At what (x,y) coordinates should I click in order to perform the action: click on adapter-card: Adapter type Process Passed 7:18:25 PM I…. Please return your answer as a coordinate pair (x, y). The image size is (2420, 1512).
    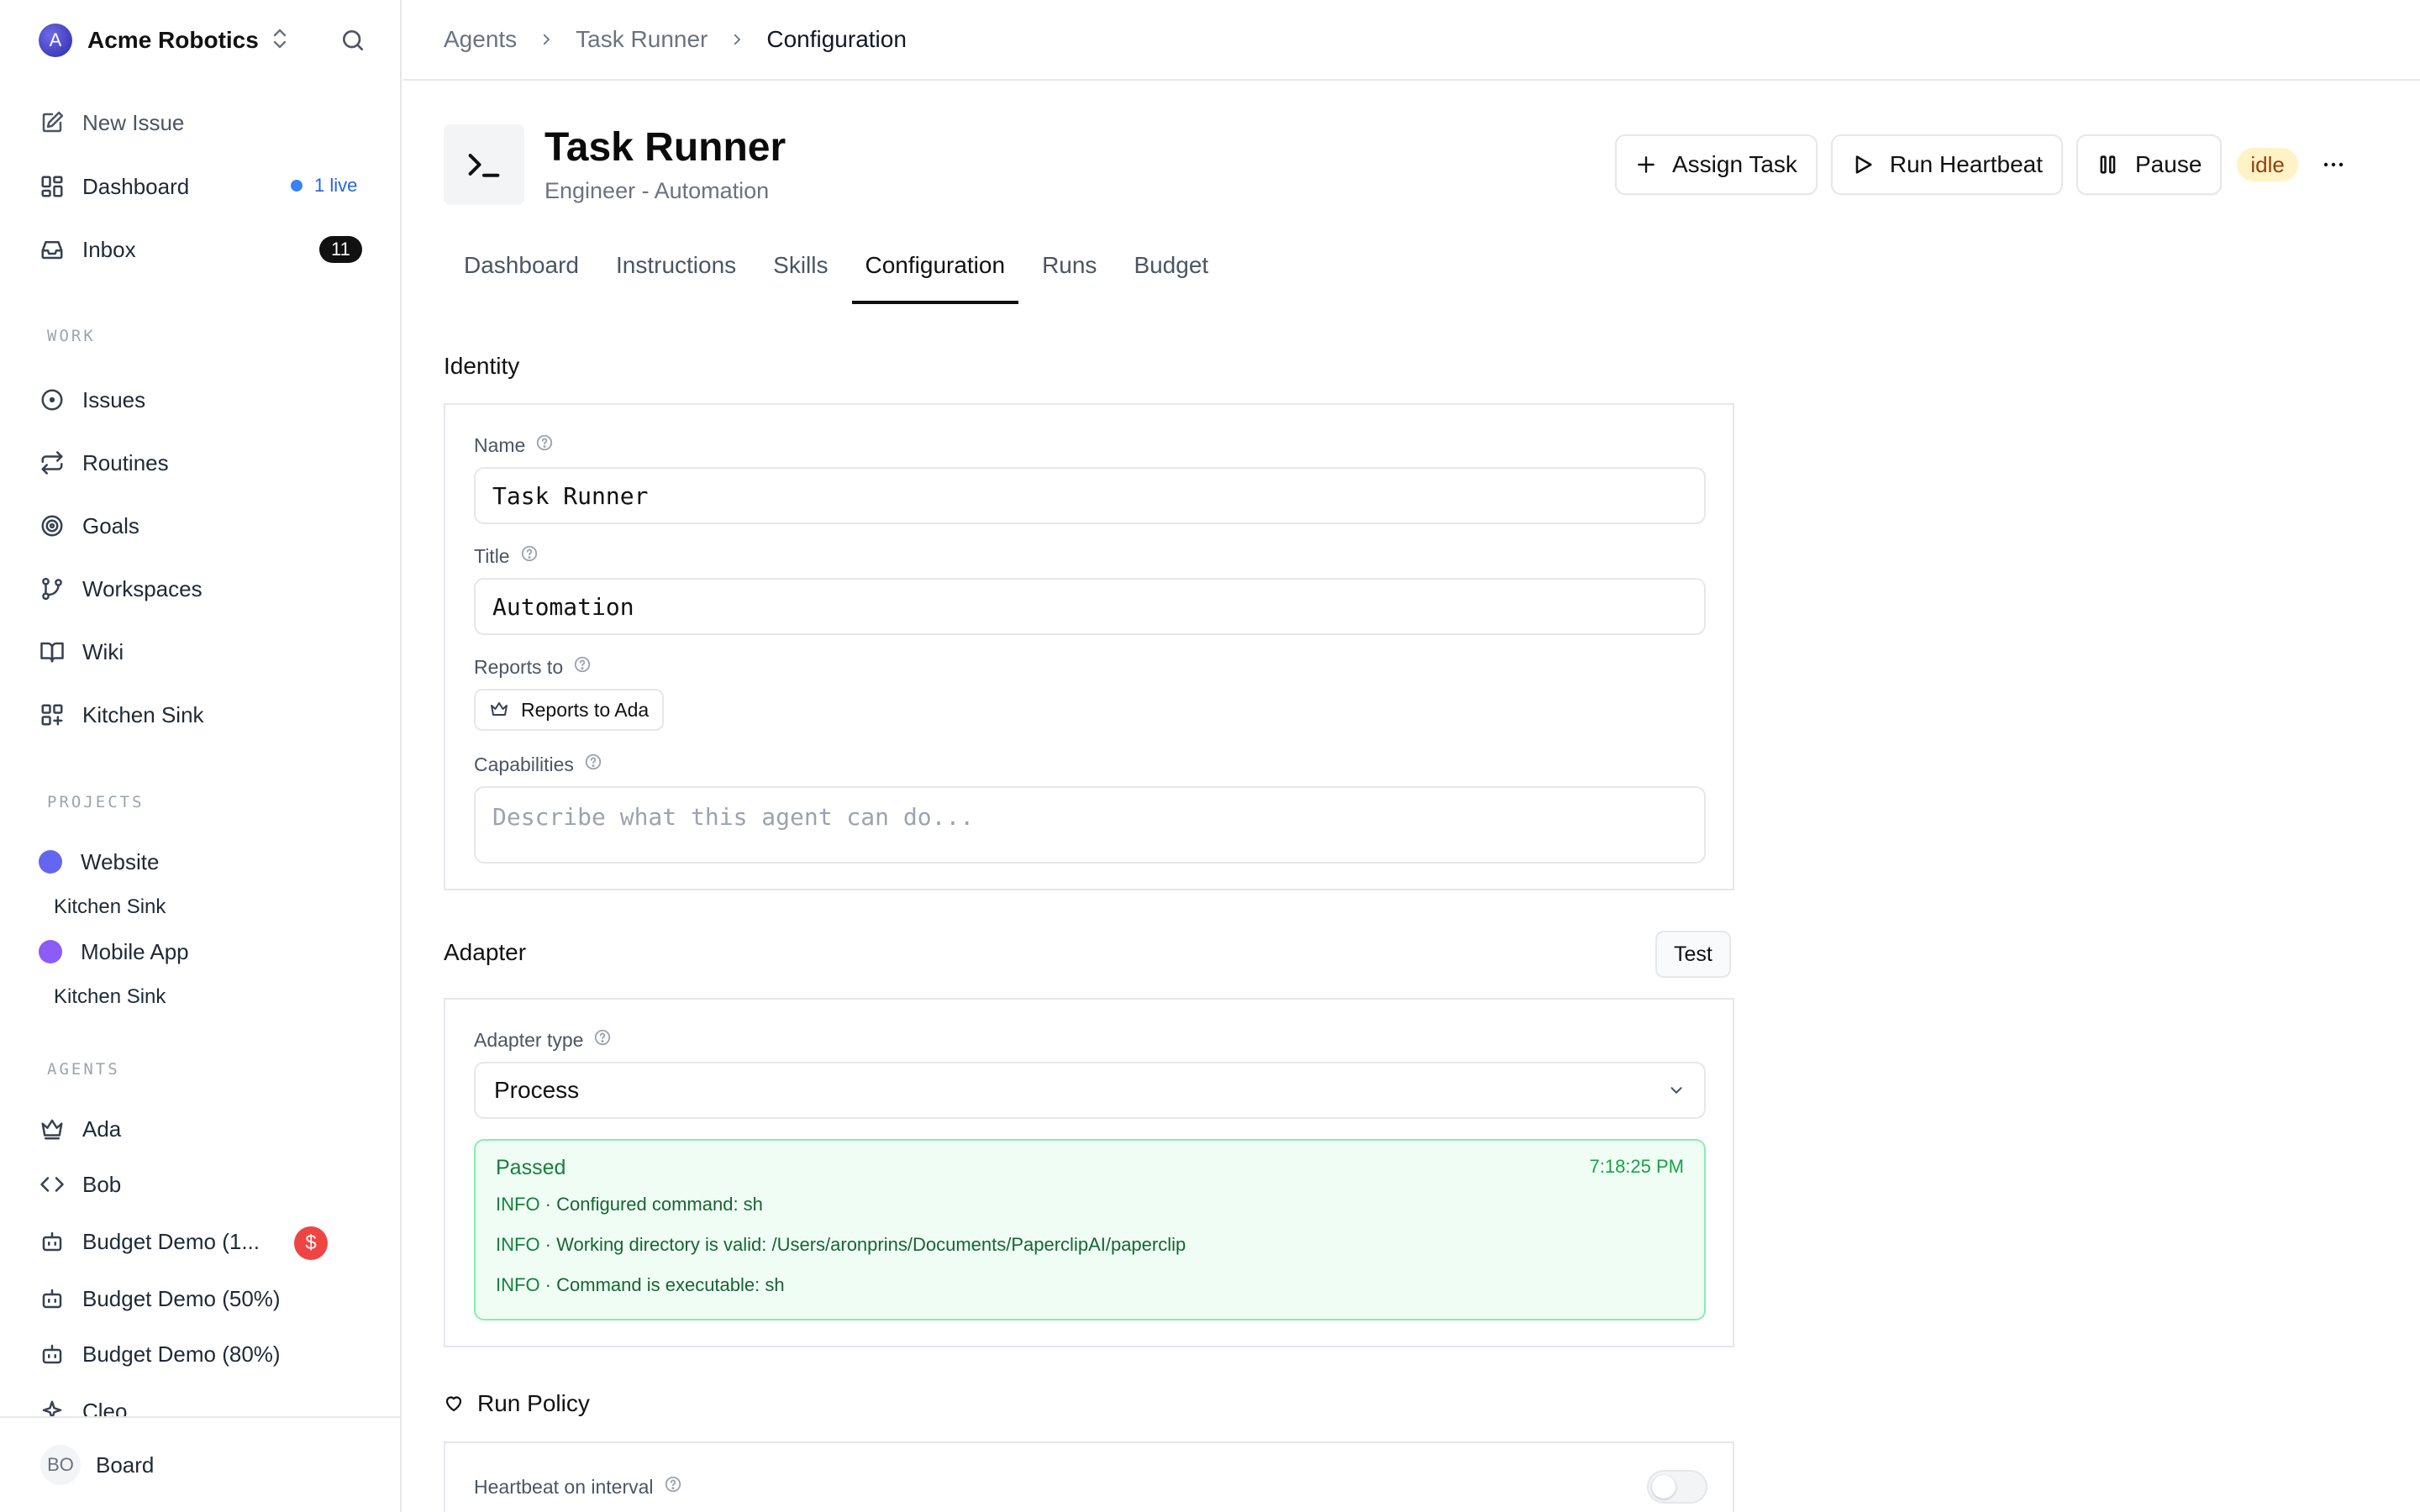
    Looking at the image, I should click on (1089, 1172).